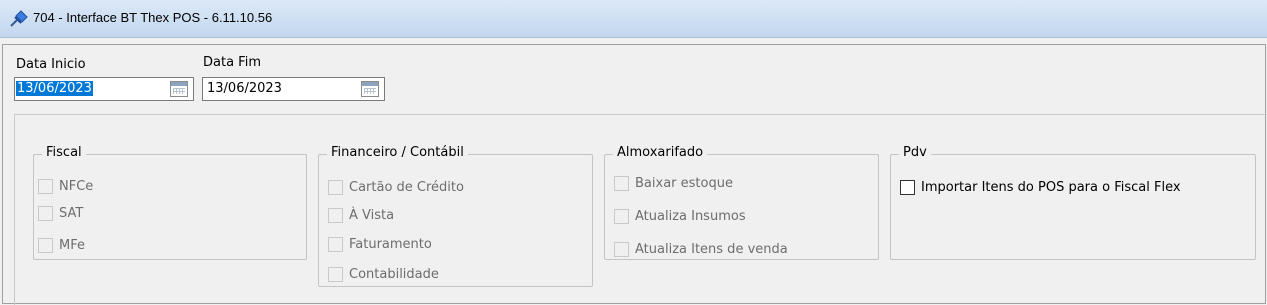  Describe the element at coordinates (64, 152) in the screenshot. I see `group-fiscal-label: Fiscal` at that location.